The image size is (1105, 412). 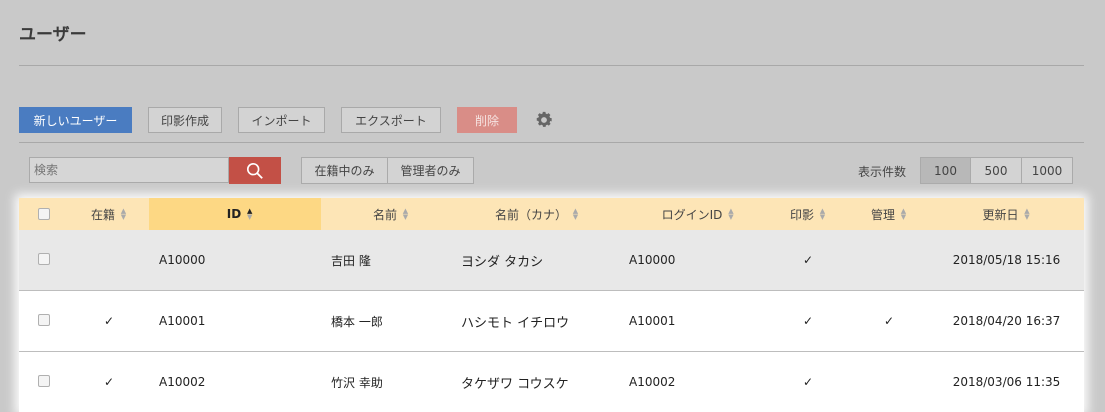 I want to click on kana-cell: タケザワ コウスケ, so click(x=515, y=384).